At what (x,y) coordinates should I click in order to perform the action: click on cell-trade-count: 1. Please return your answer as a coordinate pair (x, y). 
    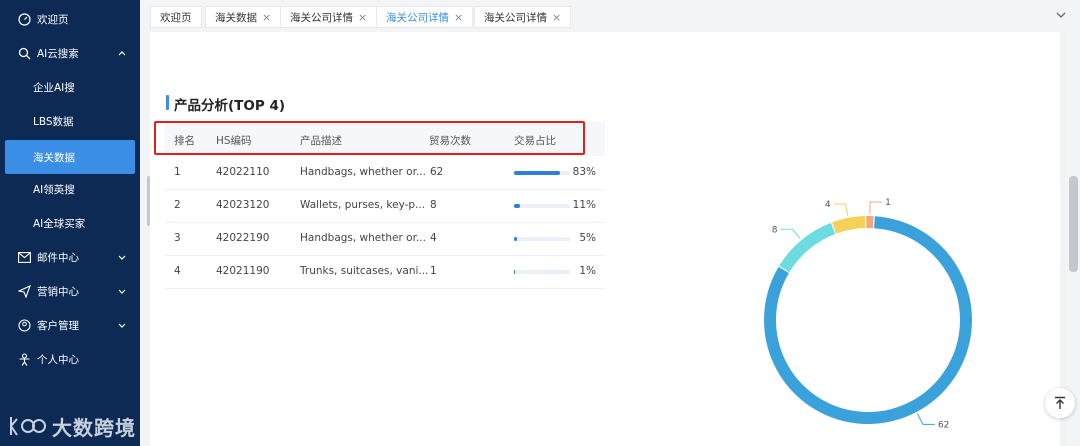
    Looking at the image, I should click on (433, 271).